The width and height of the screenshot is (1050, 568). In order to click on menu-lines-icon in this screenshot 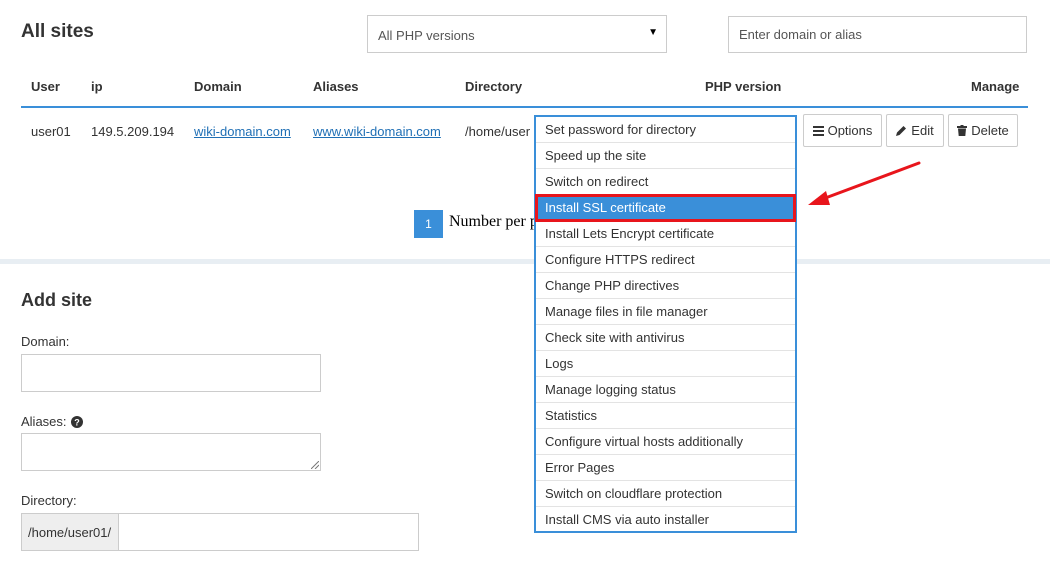, I will do `click(818, 130)`.